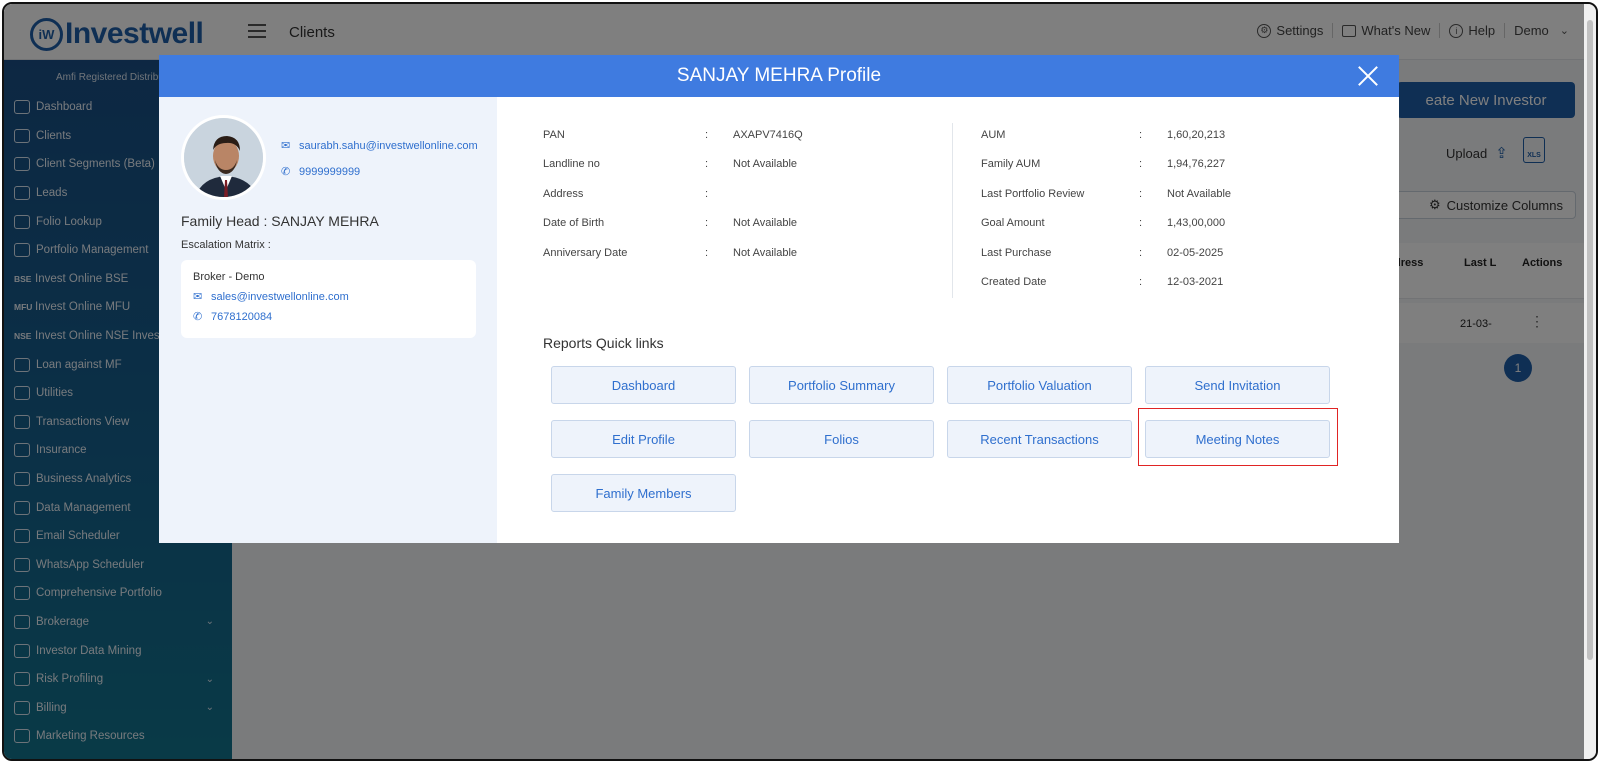 The height and width of the screenshot is (763, 1600). What do you see at coordinates (226, 245) in the screenshot?
I see `escalation-matrix-label: Escalation Matrix :` at bounding box center [226, 245].